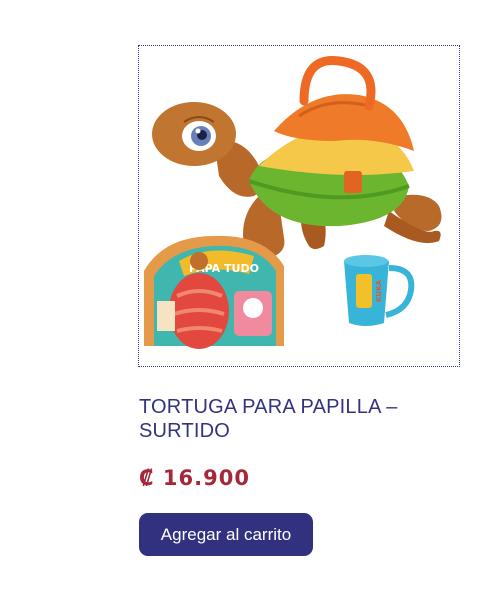 This screenshot has height=598, width=494. What do you see at coordinates (214, 292) in the screenshot?
I see `product-box: PAPA TUDO` at bounding box center [214, 292].